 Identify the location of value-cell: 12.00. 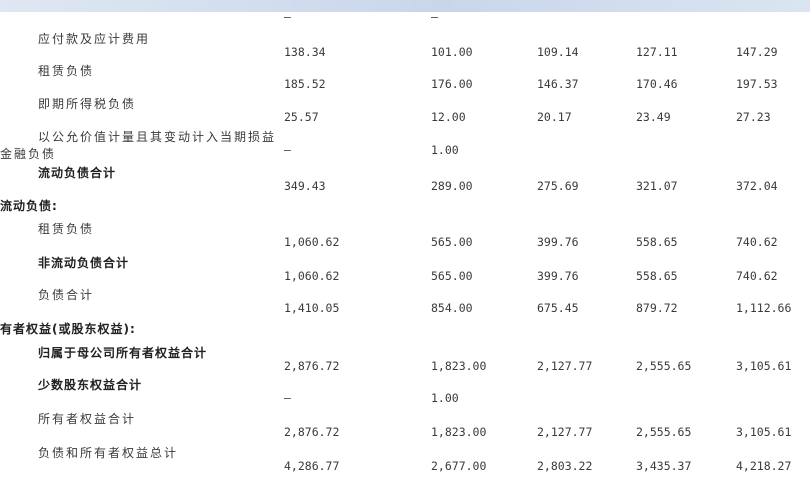
(448, 117).